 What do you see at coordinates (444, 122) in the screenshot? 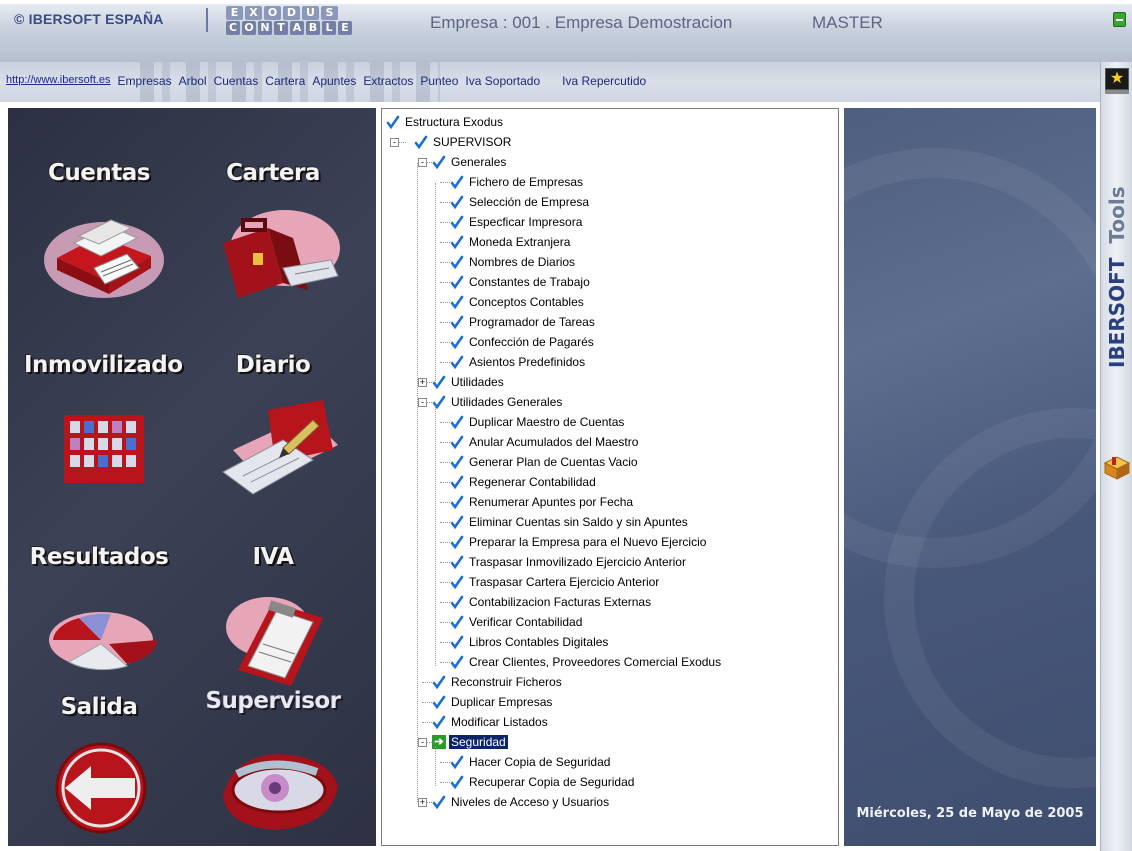
I see `tree-root: Estructura Exodus` at bounding box center [444, 122].